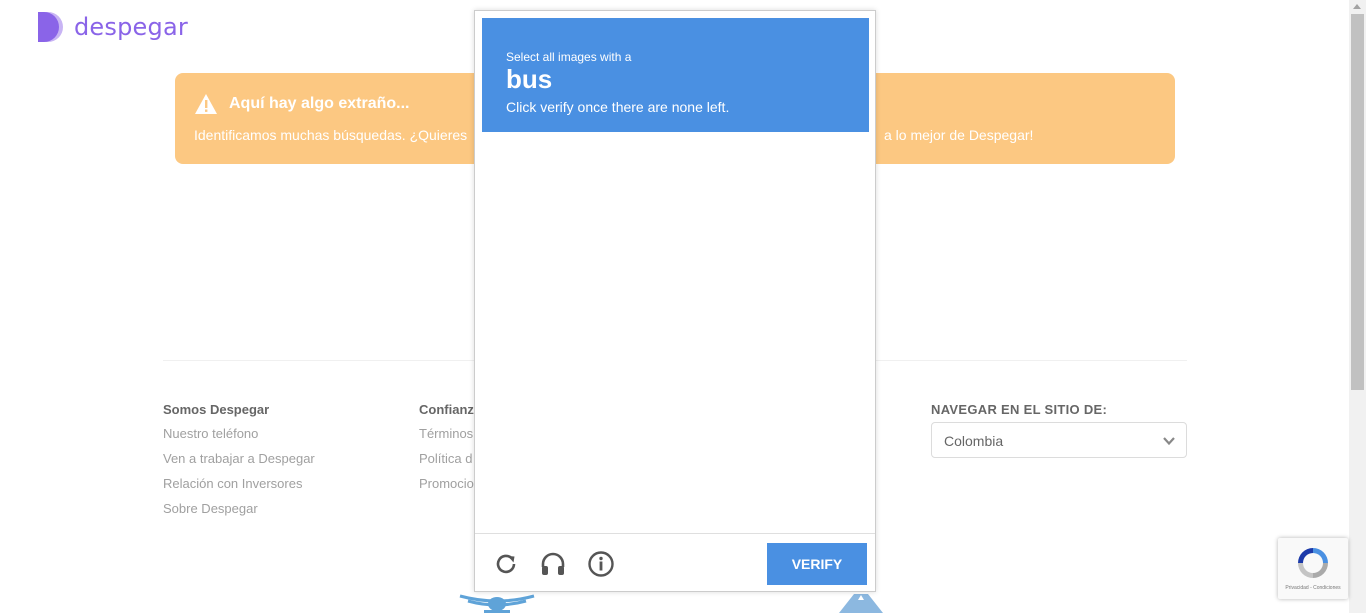 The width and height of the screenshot is (1366, 613). What do you see at coordinates (239, 434) in the screenshot?
I see `footer-link-telefono: Nuestro teléfono` at bounding box center [239, 434].